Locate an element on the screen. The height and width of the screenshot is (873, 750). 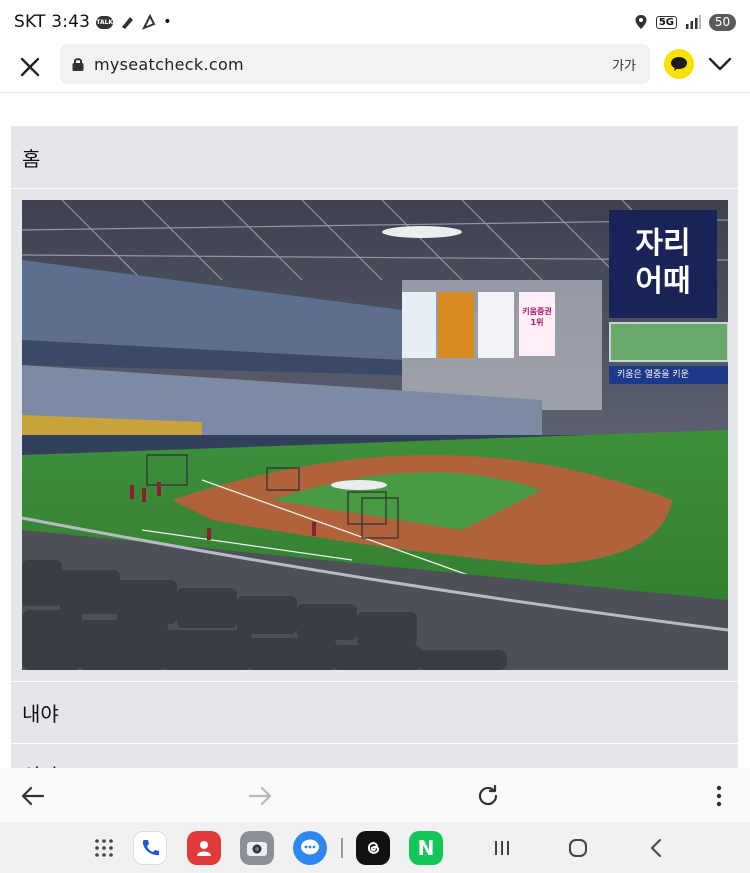
recents-button is located at coordinates (502, 848).